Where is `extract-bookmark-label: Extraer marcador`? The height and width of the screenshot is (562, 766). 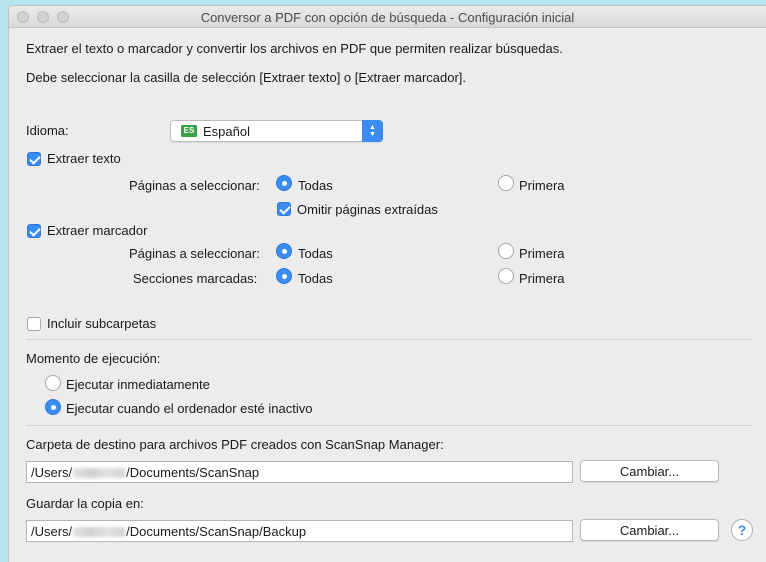 extract-bookmark-label: Extraer marcador is located at coordinates (97, 230).